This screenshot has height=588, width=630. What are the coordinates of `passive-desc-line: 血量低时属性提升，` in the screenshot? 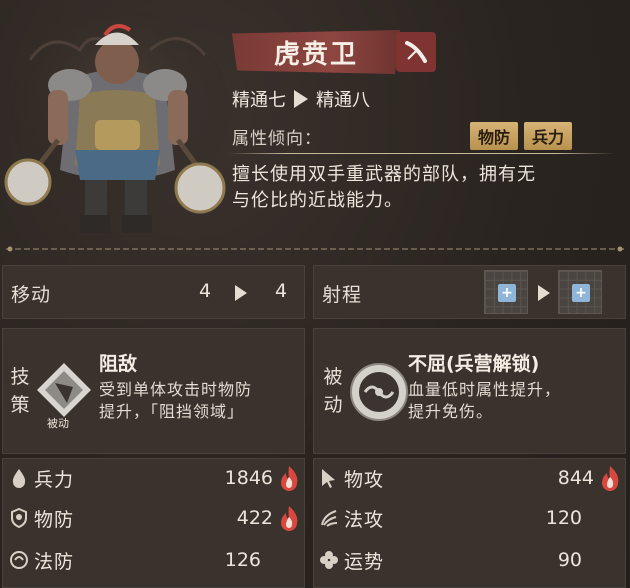 It's located at (485, 389).